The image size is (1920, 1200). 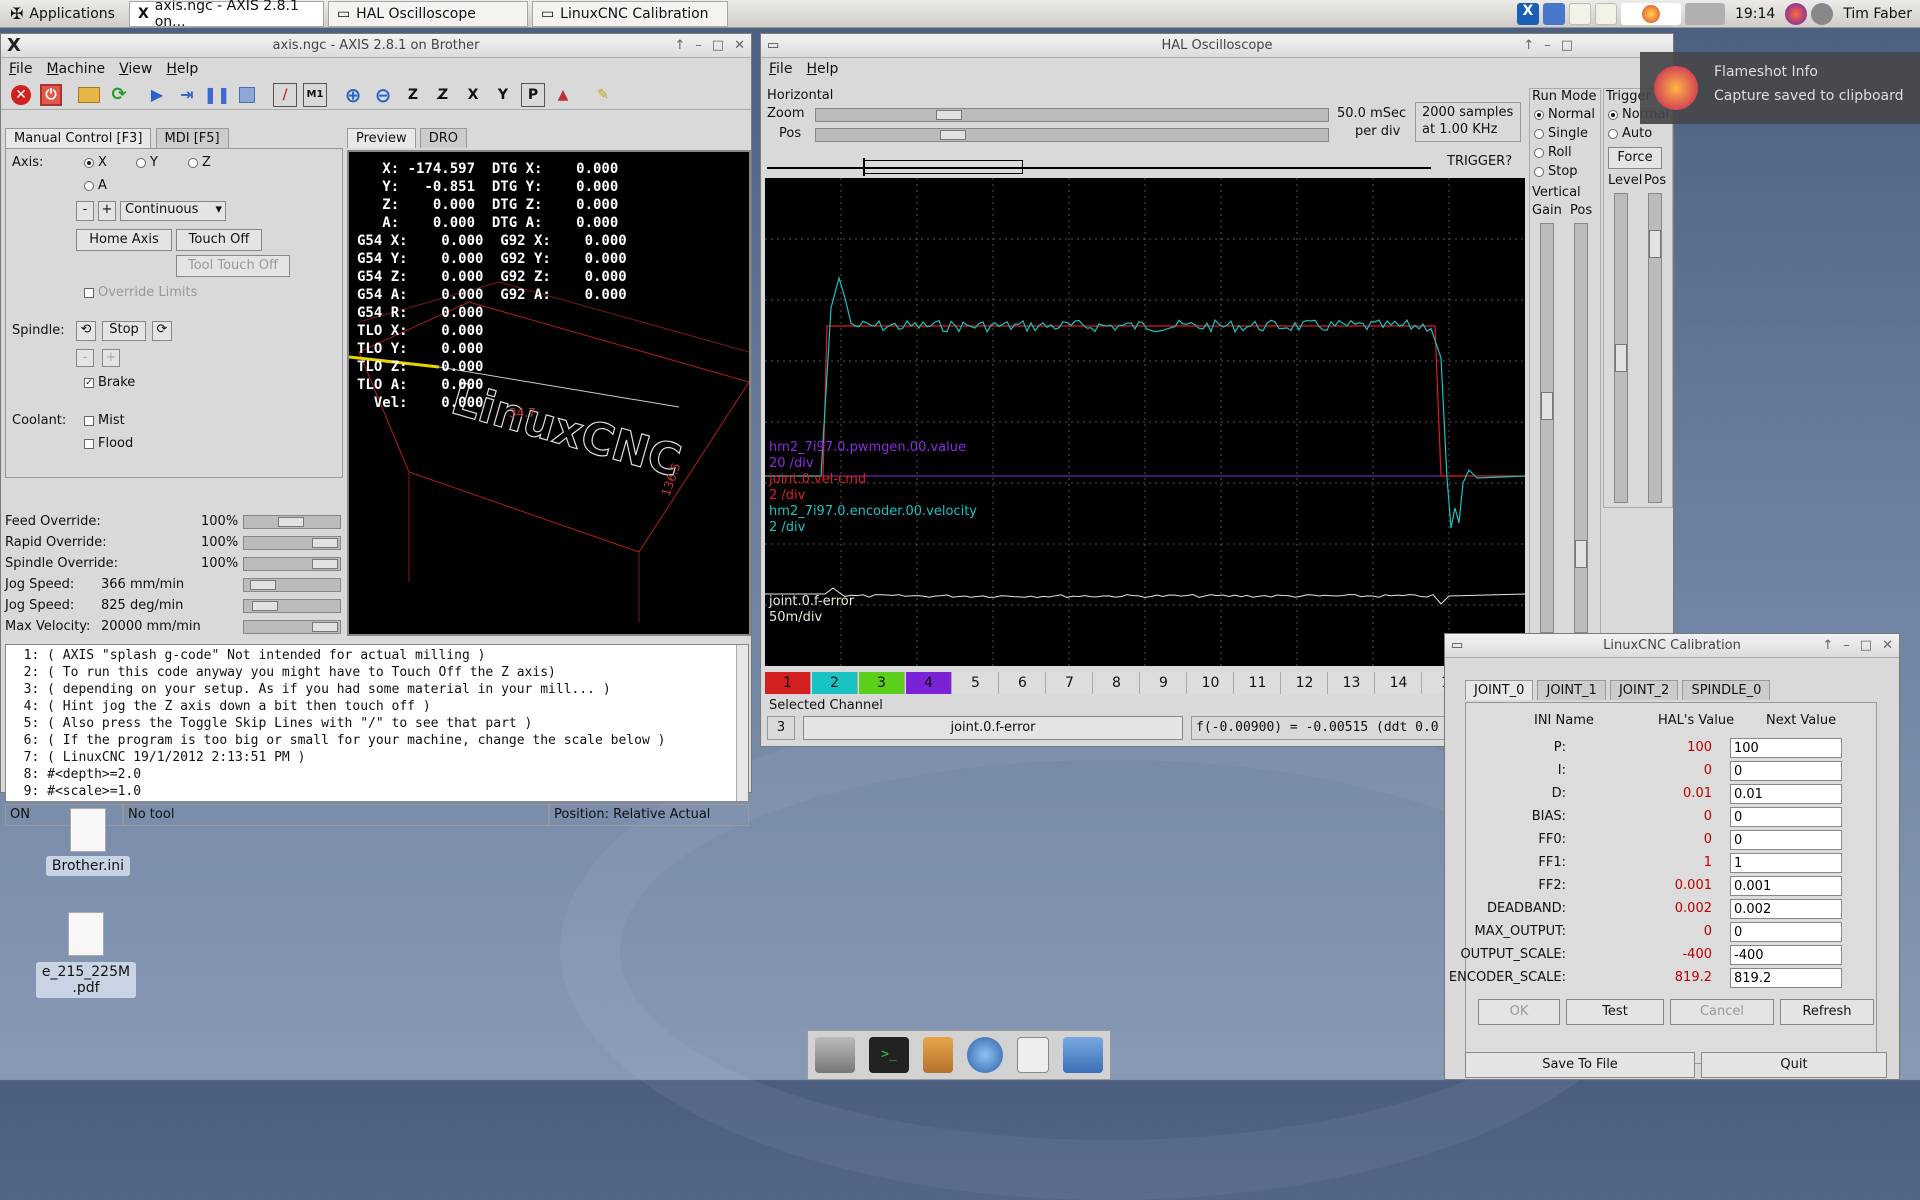 What do you see at coordinates (742, 723) in the screenshot?
I see `gcode-scrollbar` at bounding box center [742, 723].